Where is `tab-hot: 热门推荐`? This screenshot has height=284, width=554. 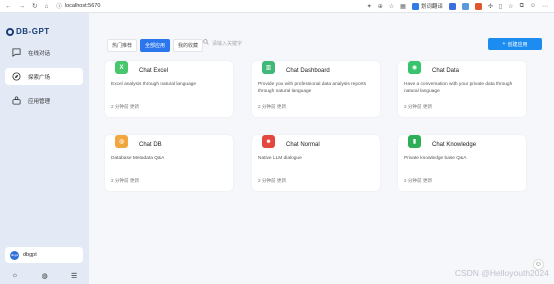
tab-hot: 热门推荐 is located at coordinates (122, 45).